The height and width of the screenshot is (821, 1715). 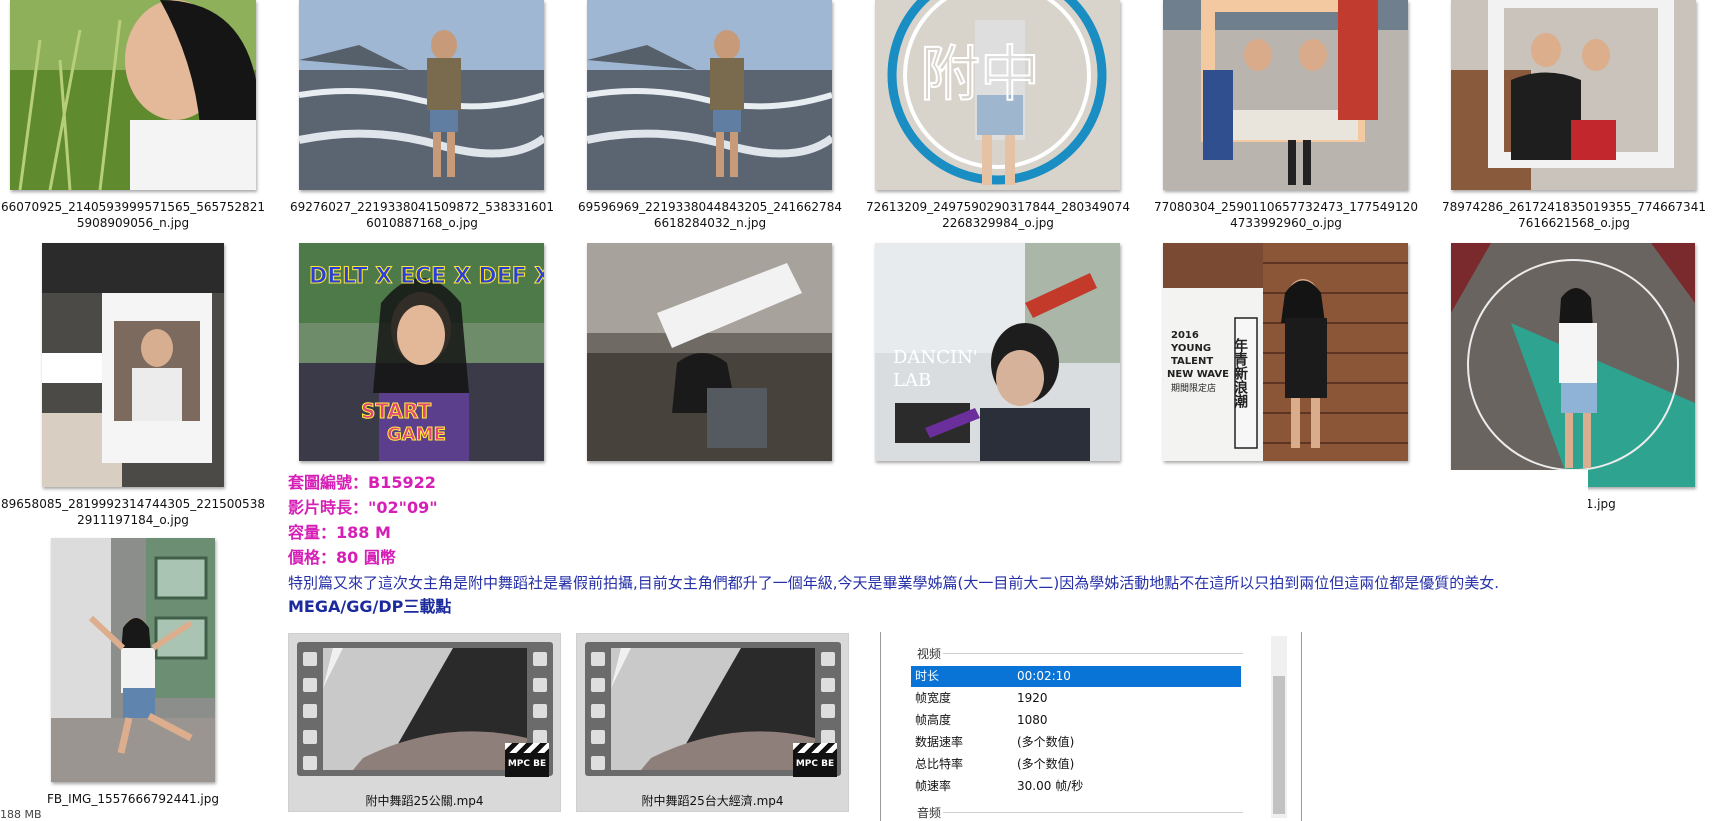 I want to click on download-links: MEGA/GG/DP三載點, so click(x=938, y=607).